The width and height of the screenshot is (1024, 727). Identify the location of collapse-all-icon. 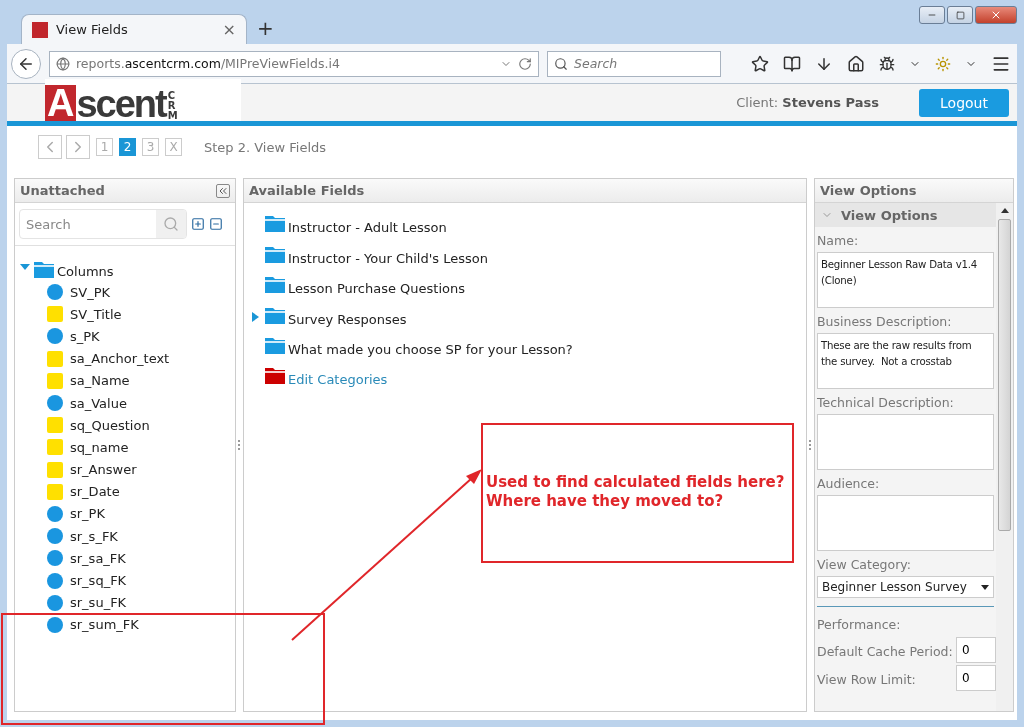
(216, 224).